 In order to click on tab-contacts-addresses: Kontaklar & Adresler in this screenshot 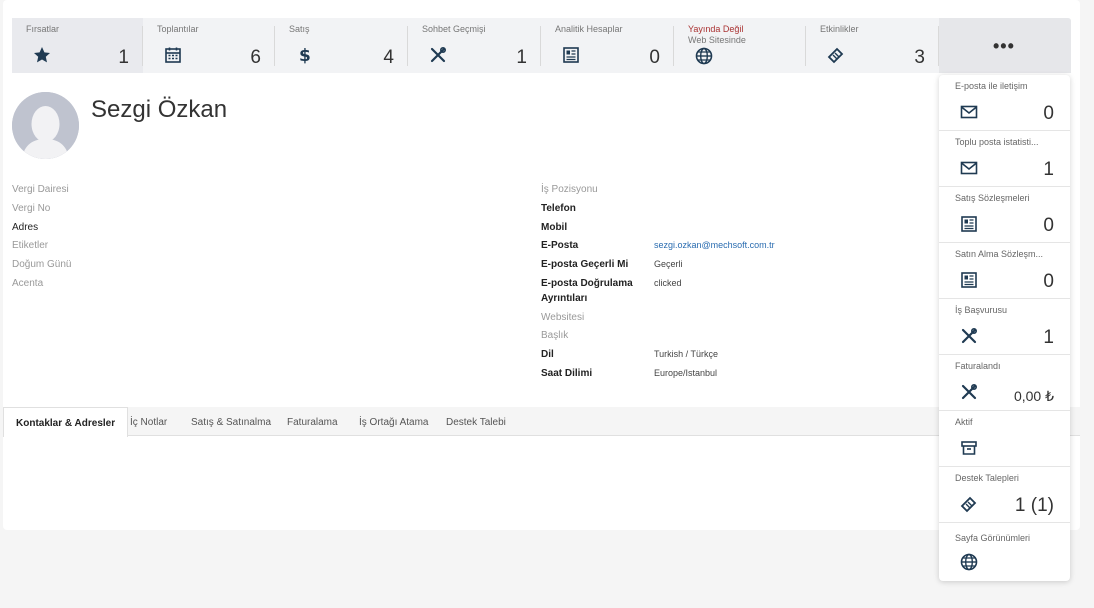, I will do `click(66, 422)`.